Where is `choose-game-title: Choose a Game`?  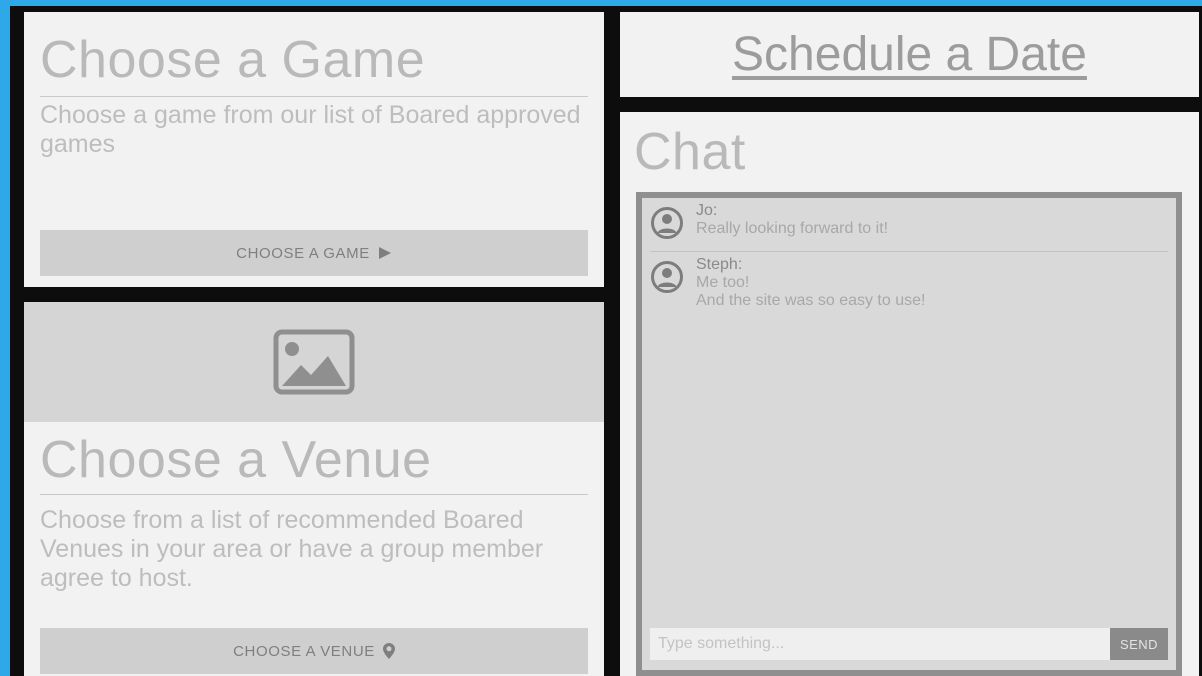 choose-game-title: Choose a Game is located at coordinates (233, 60).